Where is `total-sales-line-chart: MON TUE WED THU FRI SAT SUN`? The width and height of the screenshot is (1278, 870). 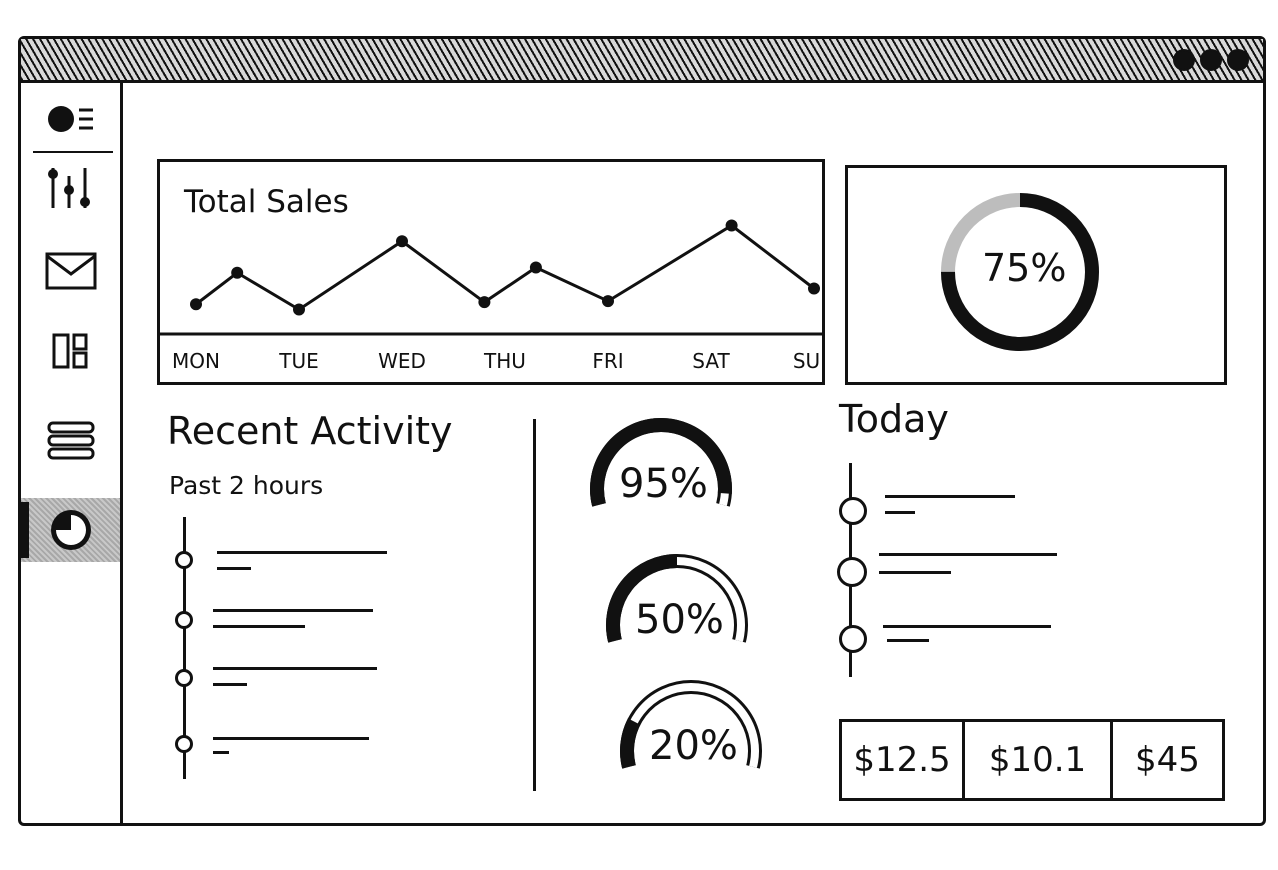
total-sales-line-chart: MON TUE WED THU FRI SAT SUN is located at coordinates (491, 296).